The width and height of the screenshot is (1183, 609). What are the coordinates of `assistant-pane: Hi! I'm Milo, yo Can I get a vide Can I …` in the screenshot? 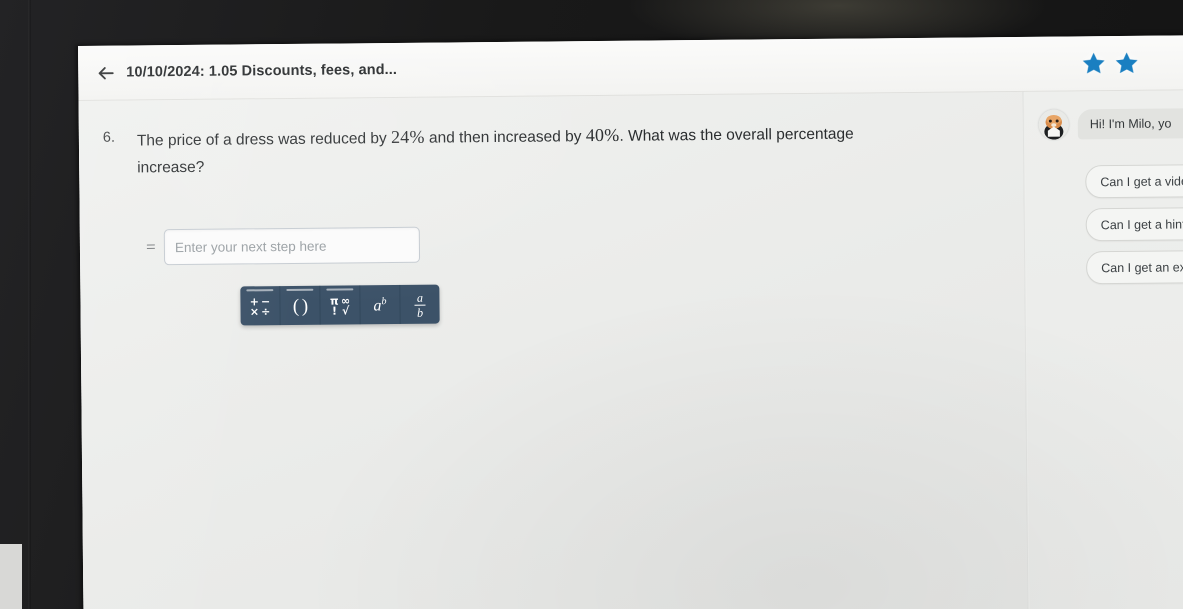 It's located at (1103, 349).